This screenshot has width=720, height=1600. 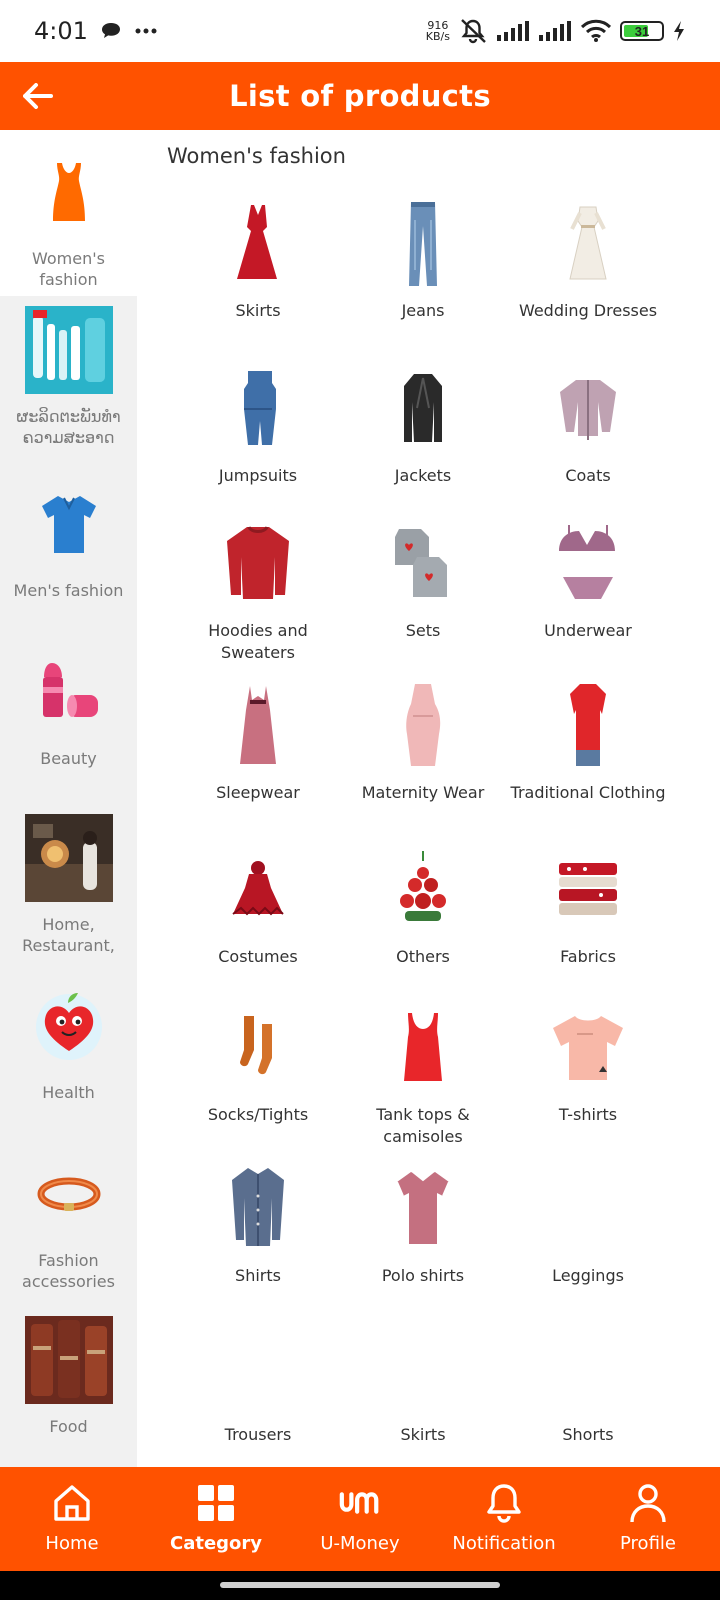 I want to click on pink-polo-icon, so click(x=423, y=1208).